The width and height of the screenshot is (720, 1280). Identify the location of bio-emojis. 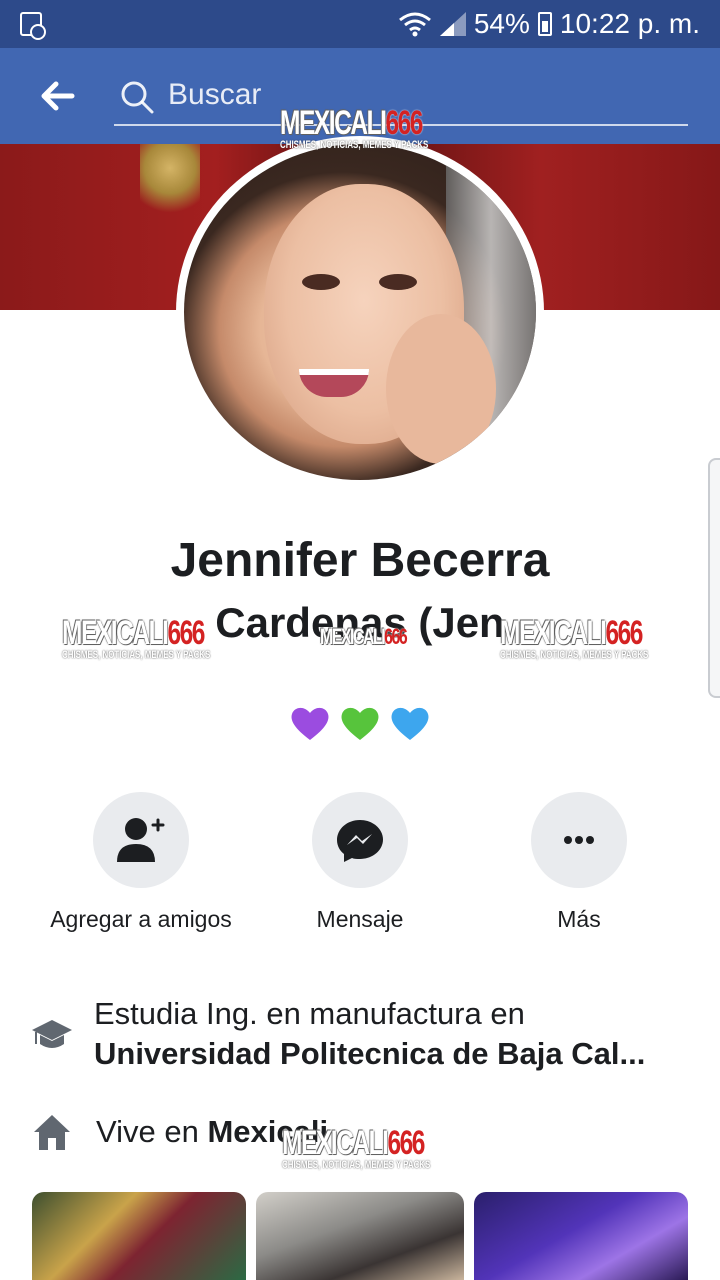
(360, 727).